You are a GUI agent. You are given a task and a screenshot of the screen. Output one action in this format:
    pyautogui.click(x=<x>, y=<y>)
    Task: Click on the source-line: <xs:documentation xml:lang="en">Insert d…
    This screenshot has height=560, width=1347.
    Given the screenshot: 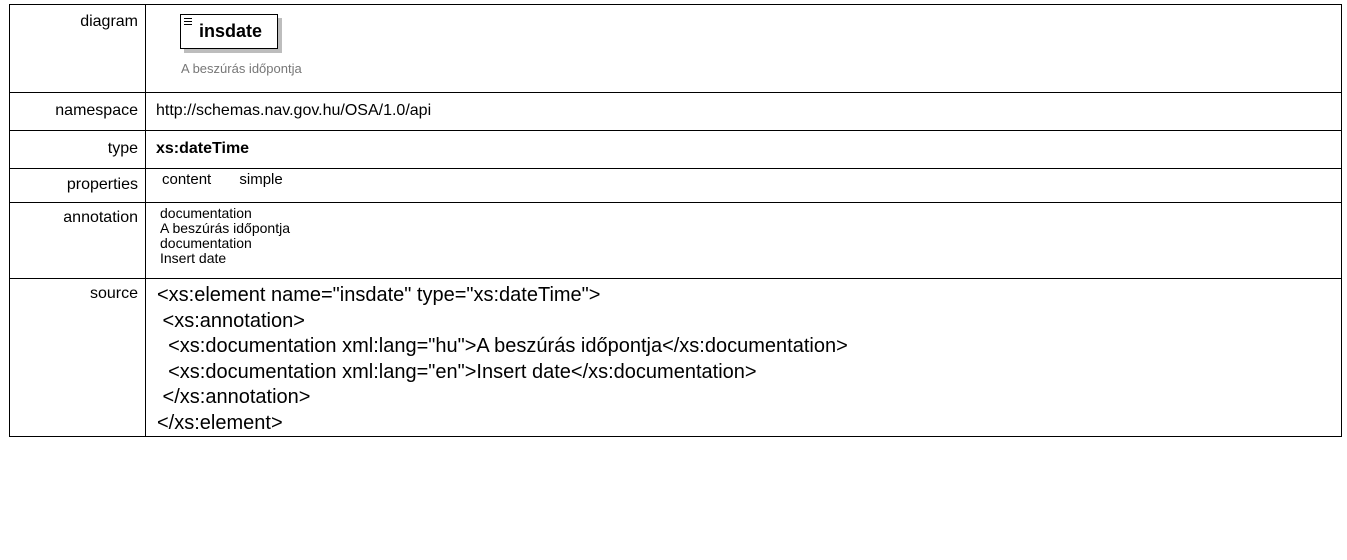 What is the action you would take?
    pyautogui.click(x=457, y=371)
    